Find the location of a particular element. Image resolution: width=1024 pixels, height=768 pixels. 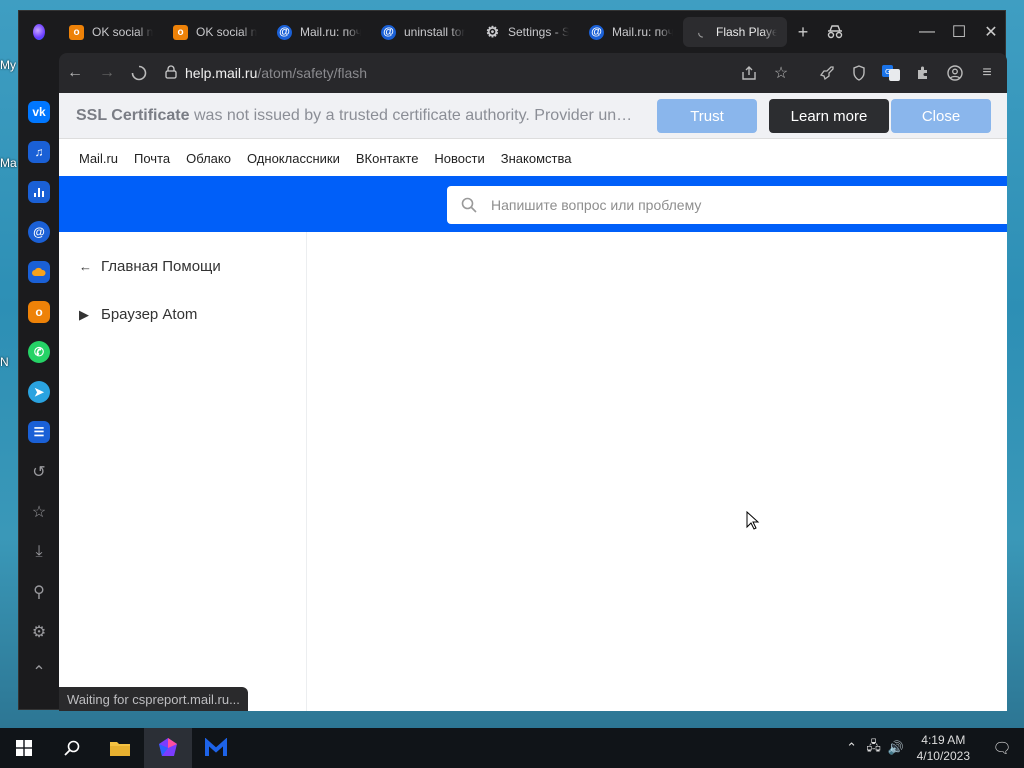

nav-link-ok: Одноклассники is located at coordinates (293, 158).